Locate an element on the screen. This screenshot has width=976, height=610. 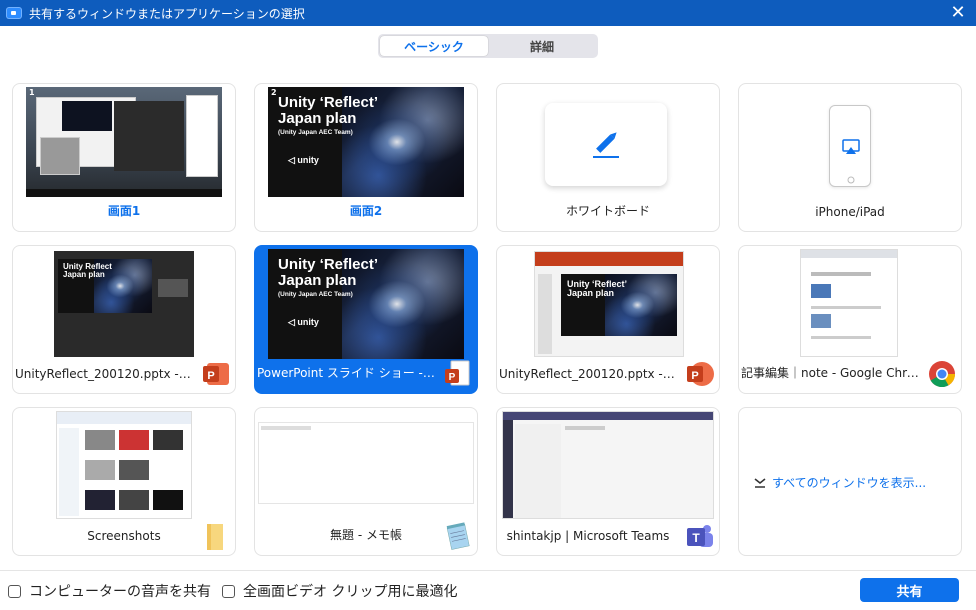
teams-thumbnail is located at coordinates (608, 465).